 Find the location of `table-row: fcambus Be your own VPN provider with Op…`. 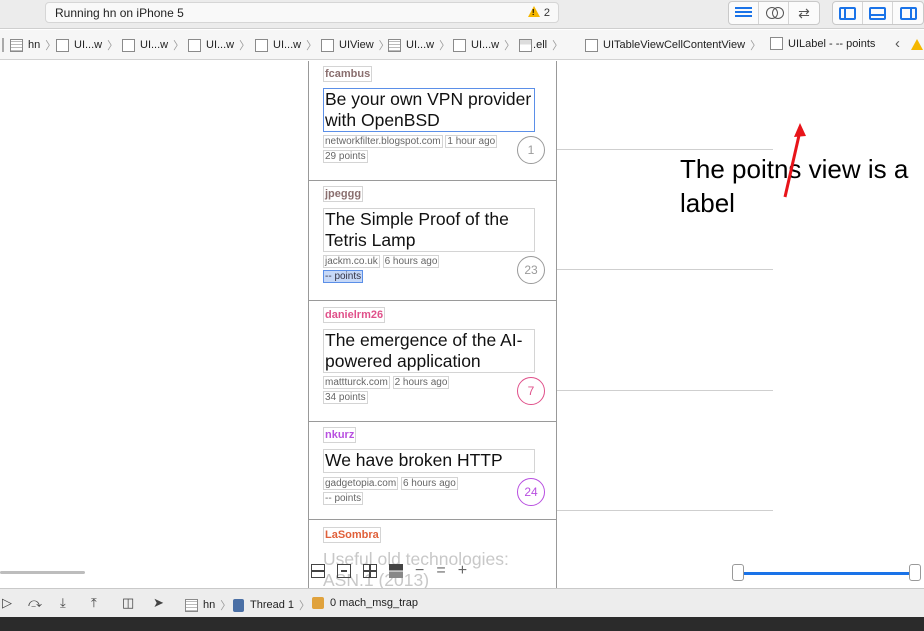

table-row: fcambus Be your own VPN provider with Op… is located at coordinates (432, 121).